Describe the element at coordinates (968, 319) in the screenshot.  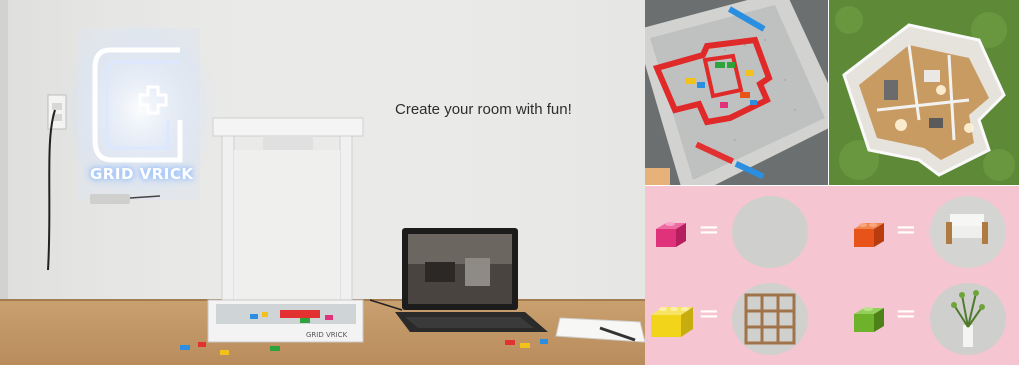
I see `plant-icon` at that location.